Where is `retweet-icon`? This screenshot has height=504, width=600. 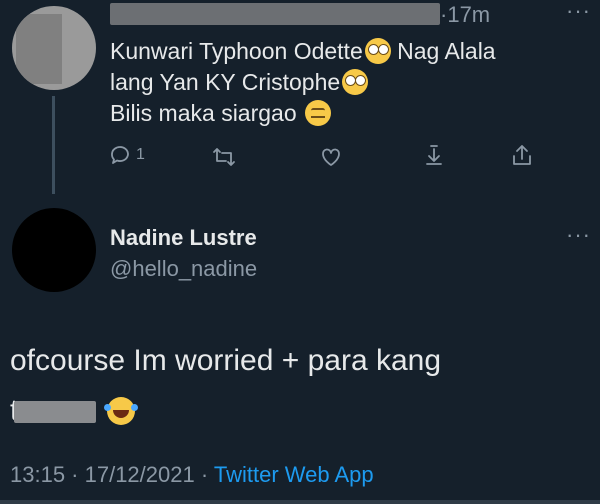
retweet-icon is located at coordinates (224, 157).